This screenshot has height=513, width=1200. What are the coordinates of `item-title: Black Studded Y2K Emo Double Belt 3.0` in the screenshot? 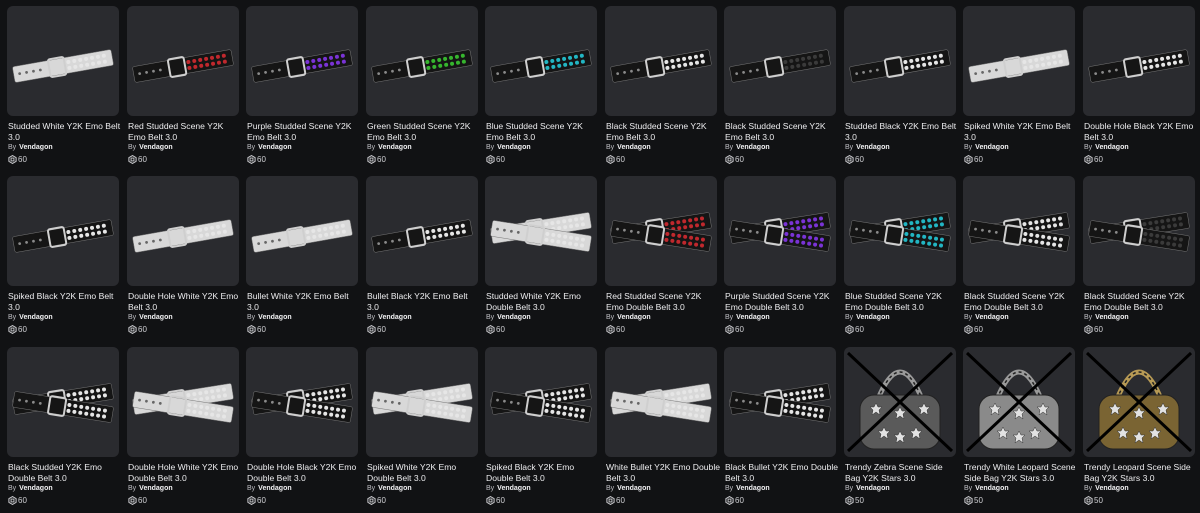 It's located at (65, 472).